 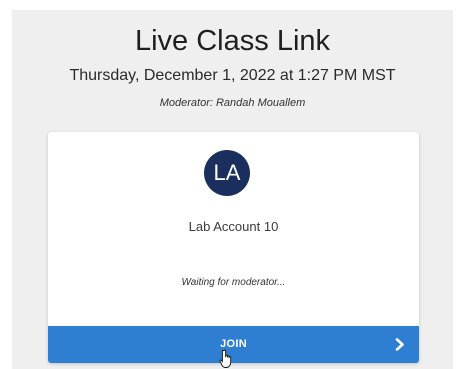 What do you see at coordinates (225, 358) in the screenshot?
I see `hand-cursor-icon` at bounding box center [225, 358].